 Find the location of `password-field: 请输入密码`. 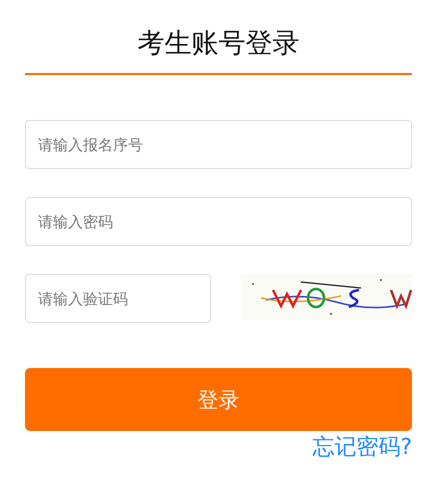

password-field: 请输入密码 is located at coordinates (218, 221).